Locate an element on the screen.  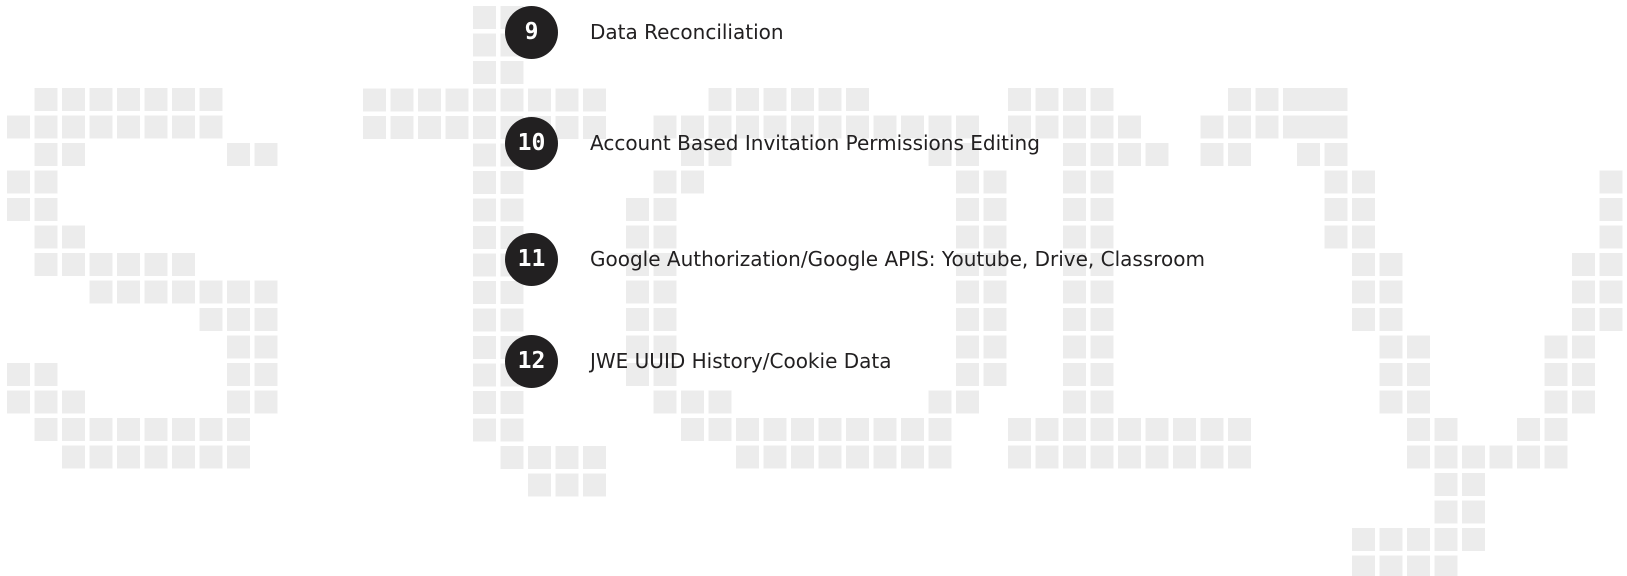
item-label: JWE UUID History/Cookie Data is located at coordinates (741, 361).